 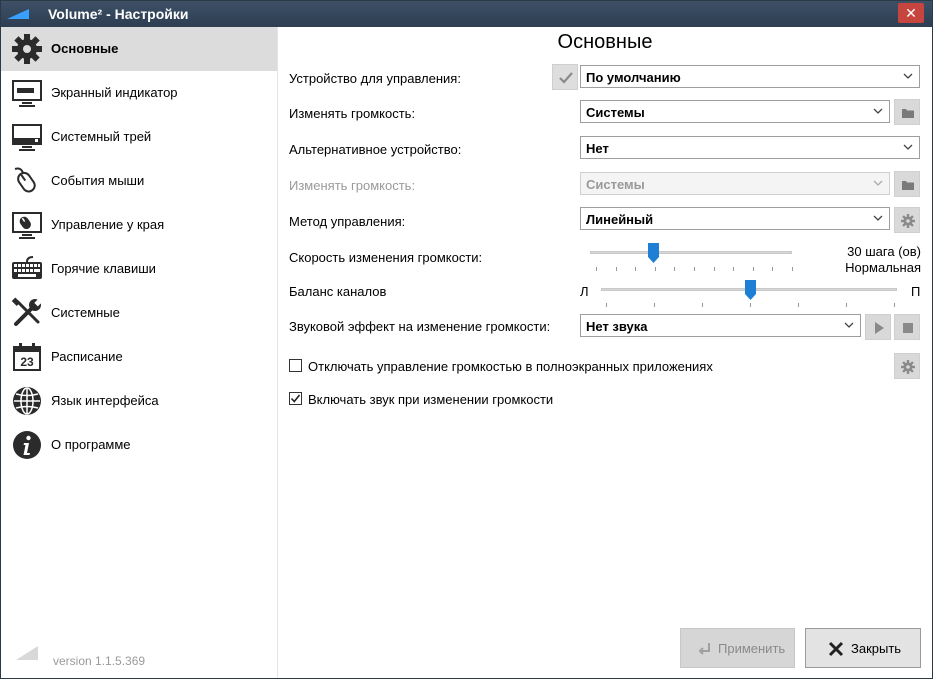 What do you see at coordinates (27, 225) in the screenshot?
I see `screen-edge-mouse-icon` at bounding box center [27, 225].